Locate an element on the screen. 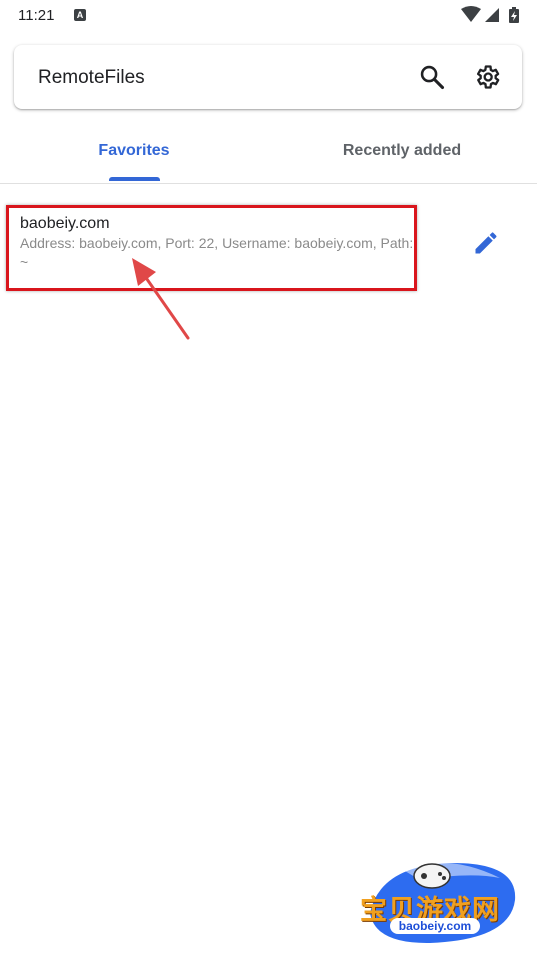 The image size is (537, 956). status-bar: 11:21 A is located at coordinates (268, 16).